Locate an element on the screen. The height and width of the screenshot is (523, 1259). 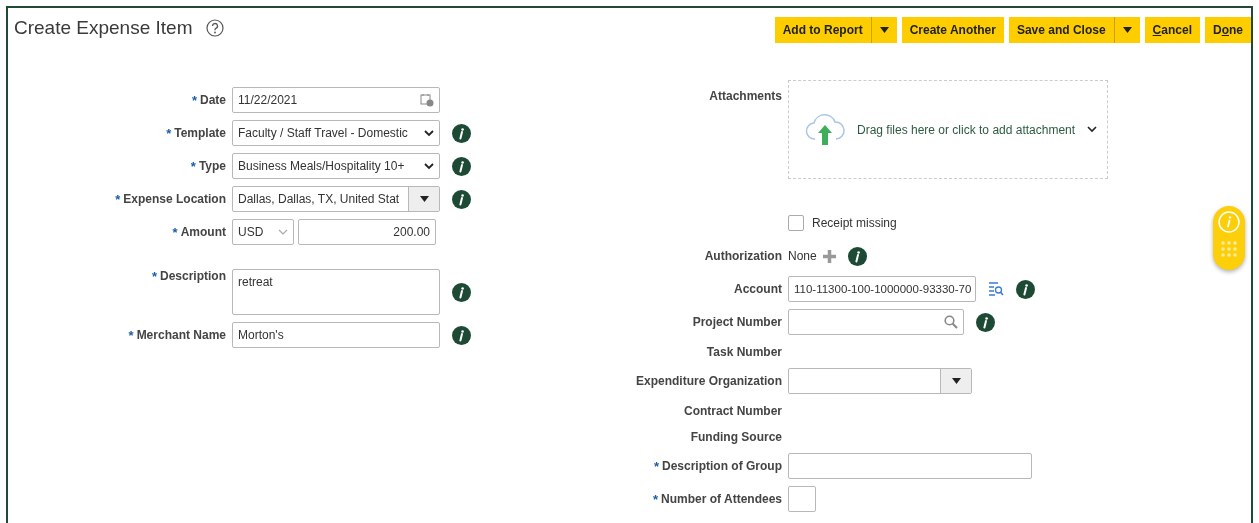
account-field: 110-11300-100-1000000-93330-70 is located at coordinates (882, 289).